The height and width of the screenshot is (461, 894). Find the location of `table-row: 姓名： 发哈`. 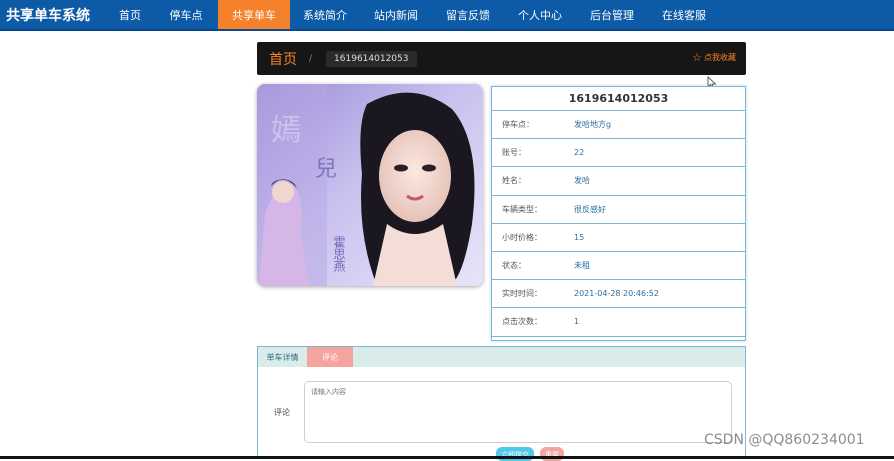

table-row: 姓名： 发哈 is located at coordinates (618, 181).